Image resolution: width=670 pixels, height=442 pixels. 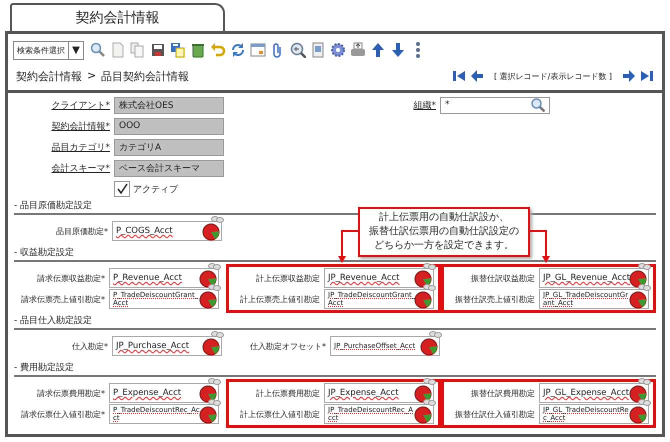 I want to click on field-label: 仕入勘定*, so click(x=90, y=346).